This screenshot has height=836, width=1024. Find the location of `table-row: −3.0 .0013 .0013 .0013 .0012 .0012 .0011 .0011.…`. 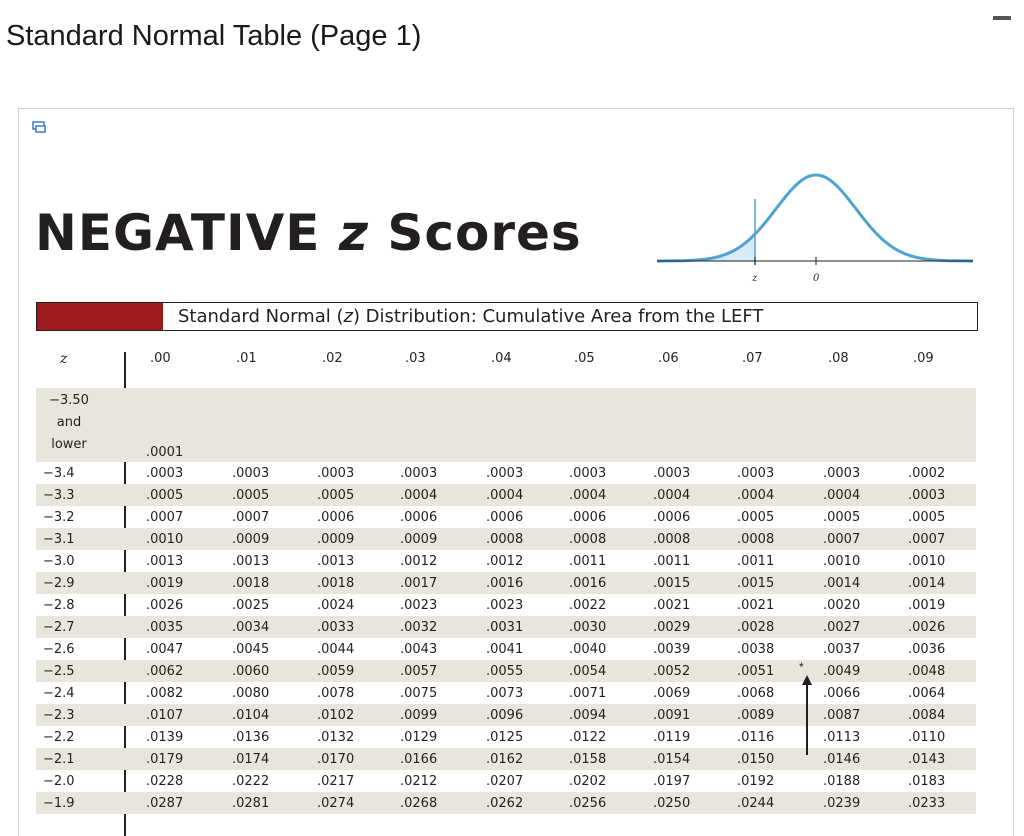

table-row: −3.0 .0013 .0013 .0013 .0012 .0012 .0011 .0011.… is located at coordinates (506, 561).